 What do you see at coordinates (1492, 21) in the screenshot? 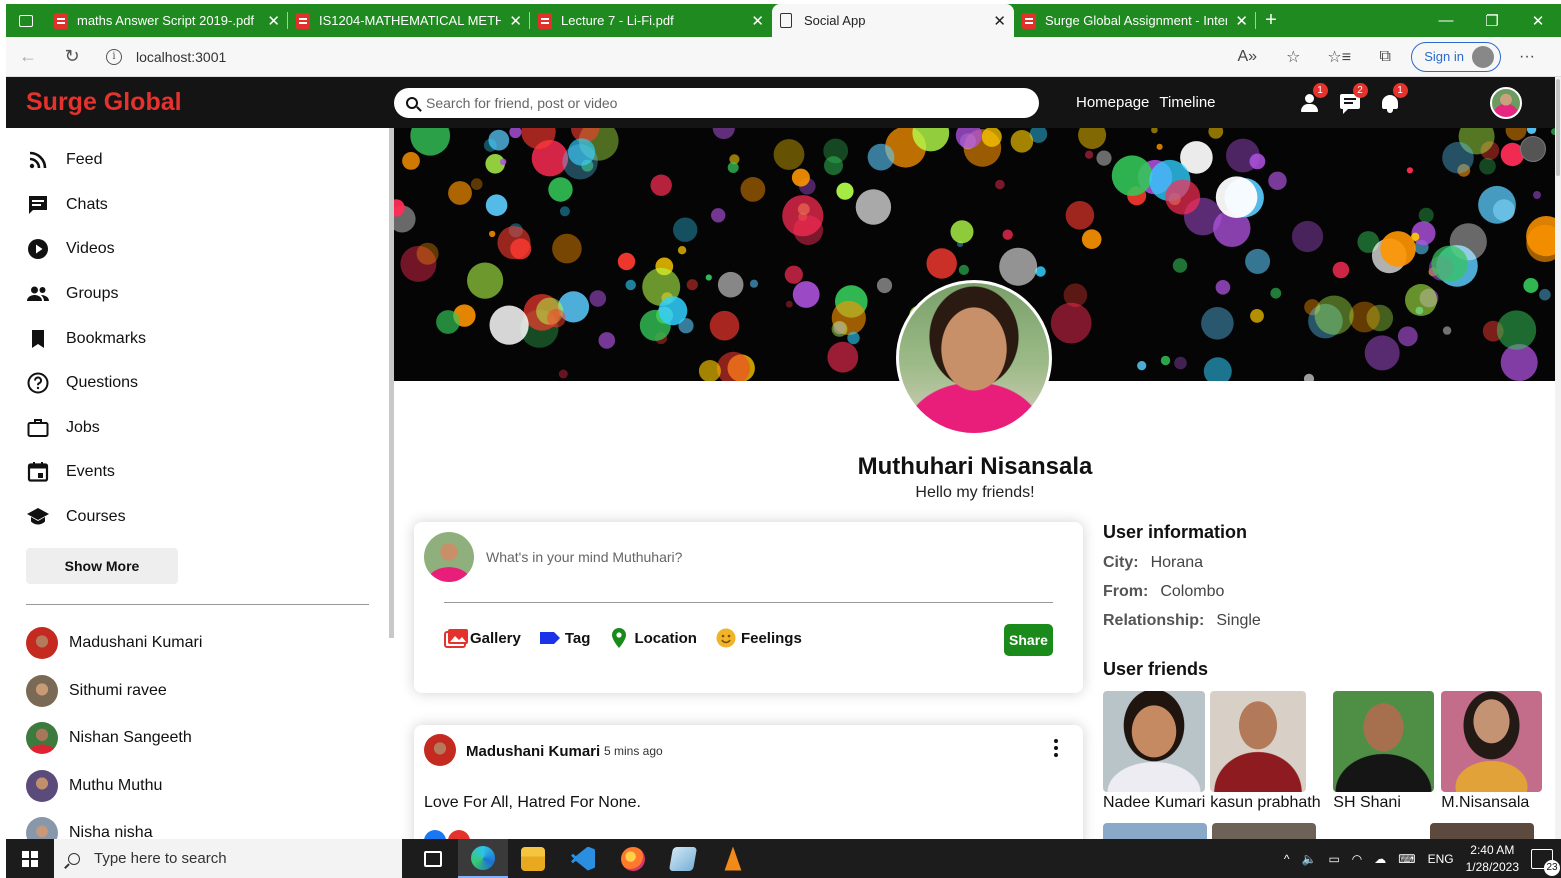
I see `restore-icon: ❐` at bounding box center [1492, 21].